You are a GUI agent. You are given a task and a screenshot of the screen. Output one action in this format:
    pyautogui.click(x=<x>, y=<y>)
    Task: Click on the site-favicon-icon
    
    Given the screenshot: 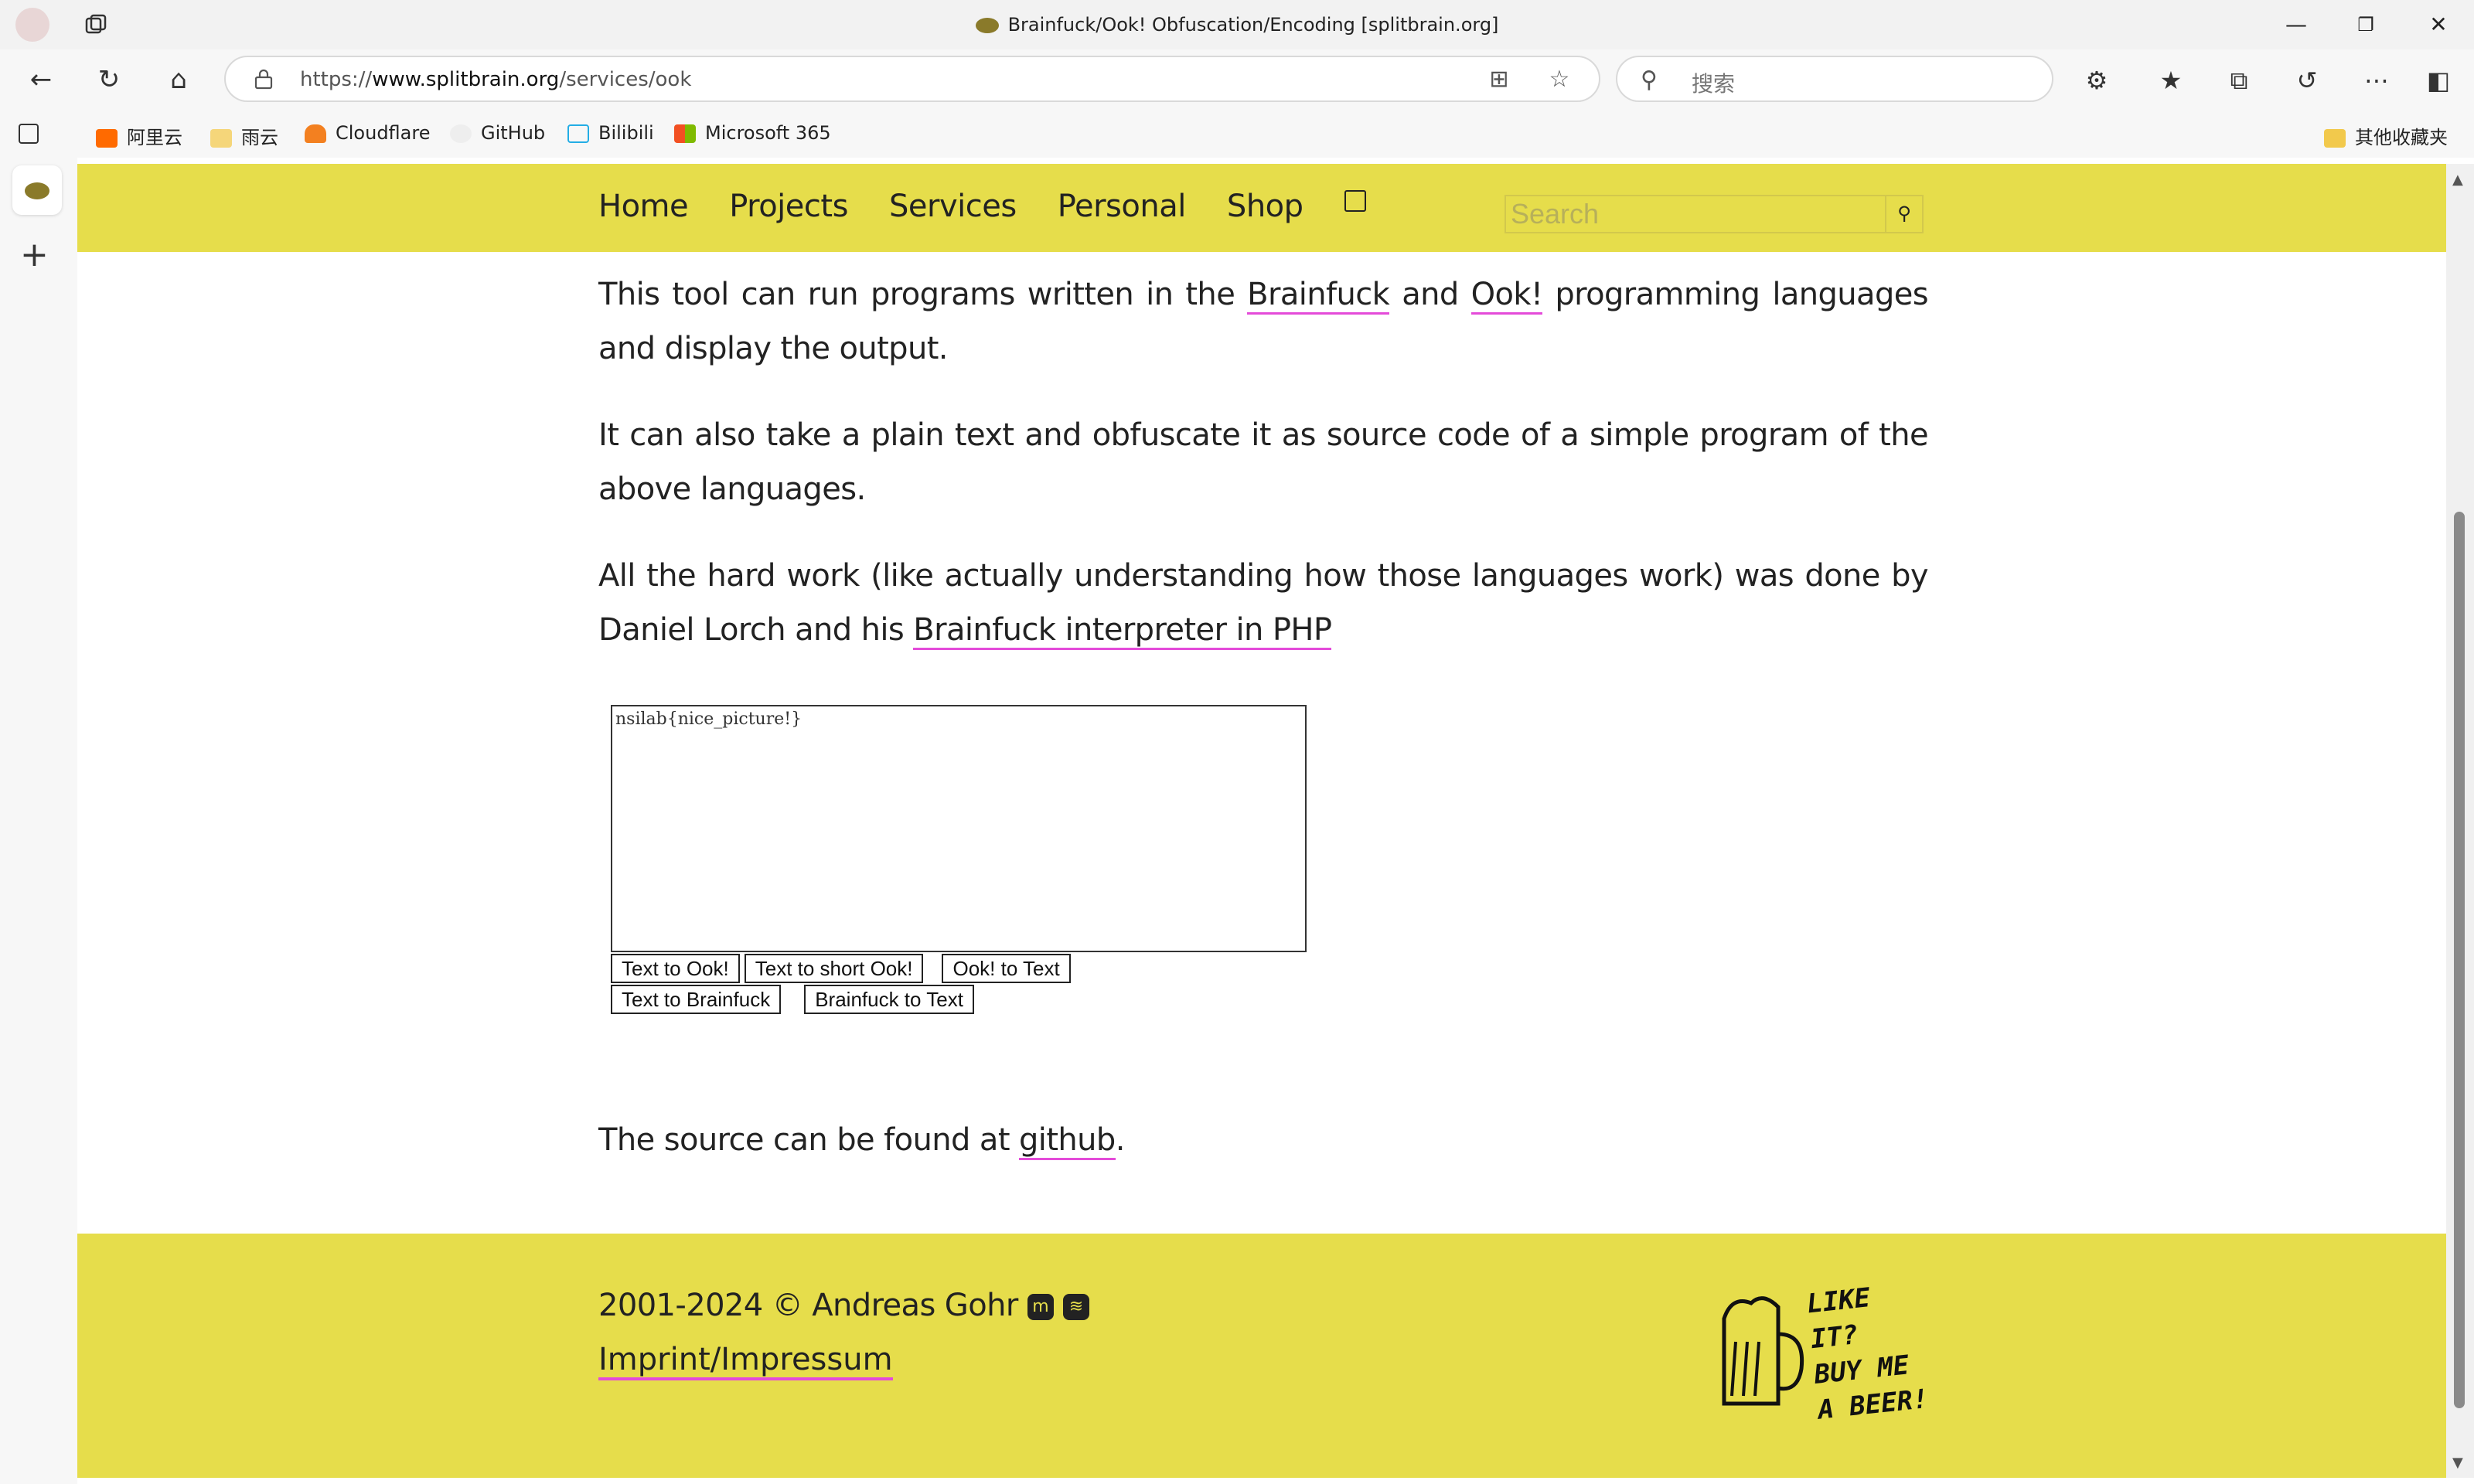 What is the action you would take?
    pyautogui.click(x=987, y=25)
    